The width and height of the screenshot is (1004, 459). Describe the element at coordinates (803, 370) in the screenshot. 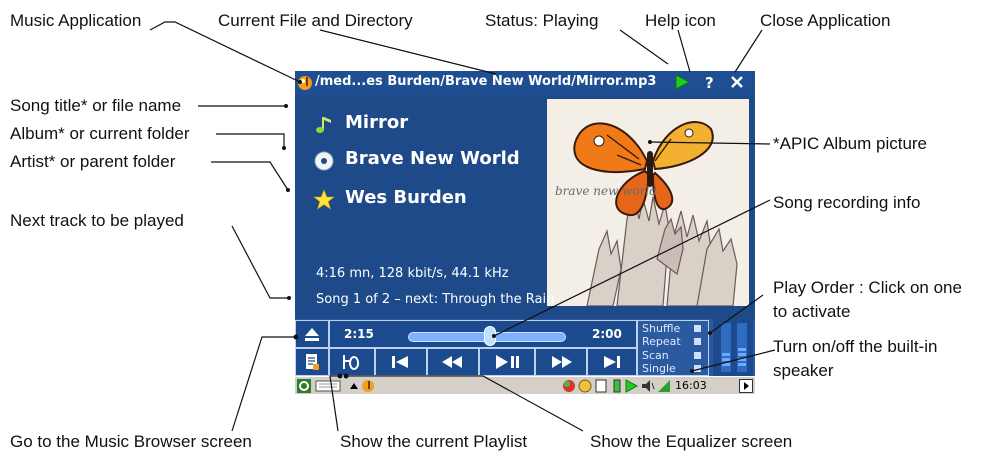

I see `label-speaker-2: speaker` at that location.